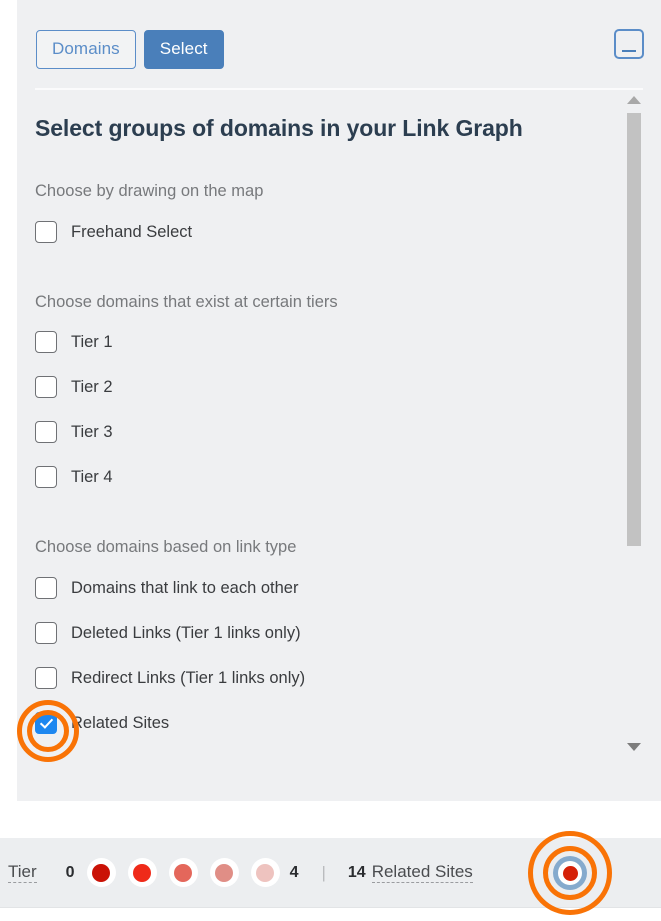 The width and height of the screenshot is (661, 921). I want to click on panel-tab-buttons: Domains Select, so click(130, 49).